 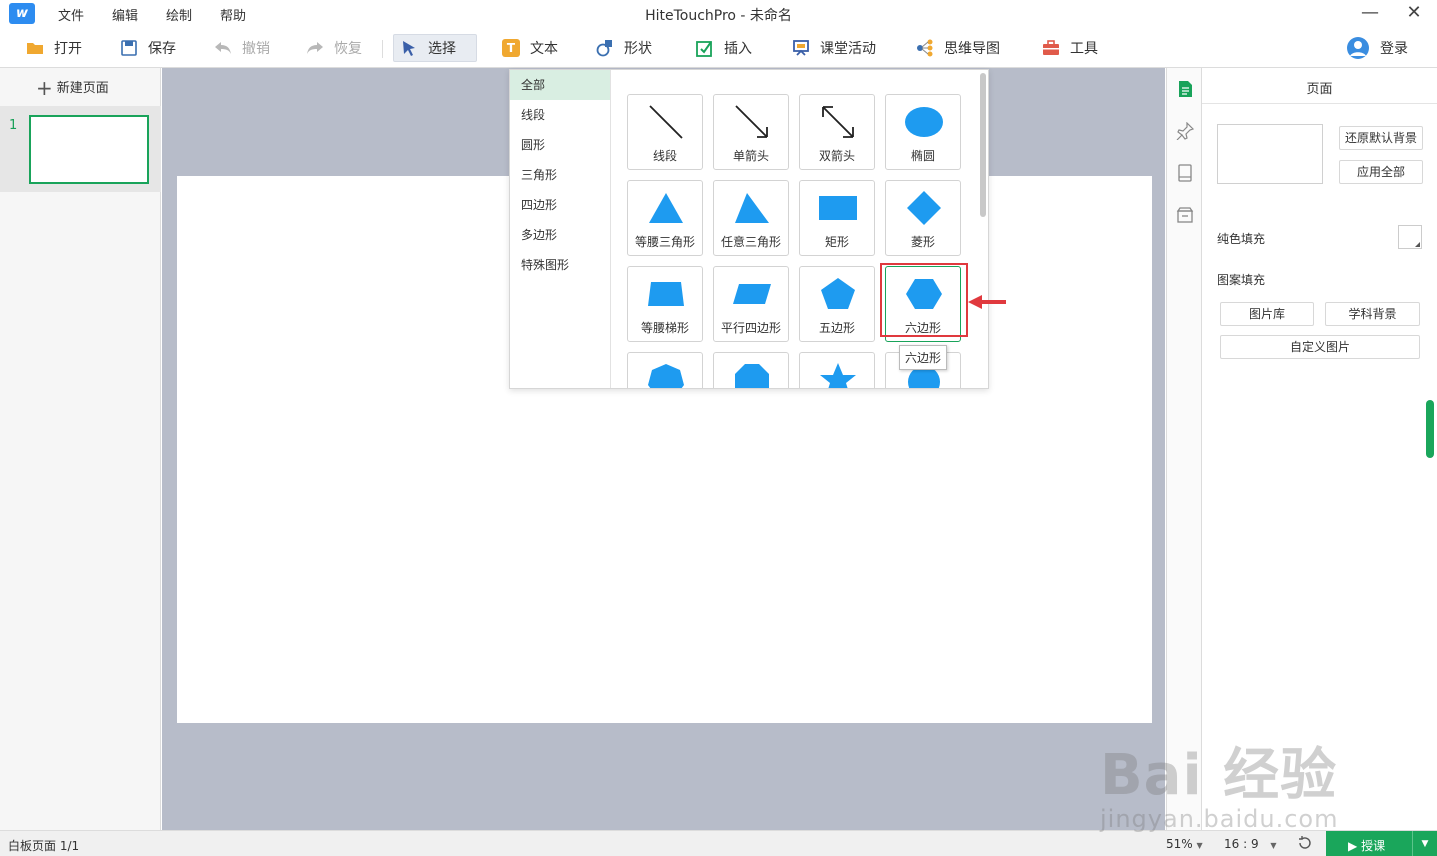 I want to click on select-label: 选择, so click(x=442, y=49).